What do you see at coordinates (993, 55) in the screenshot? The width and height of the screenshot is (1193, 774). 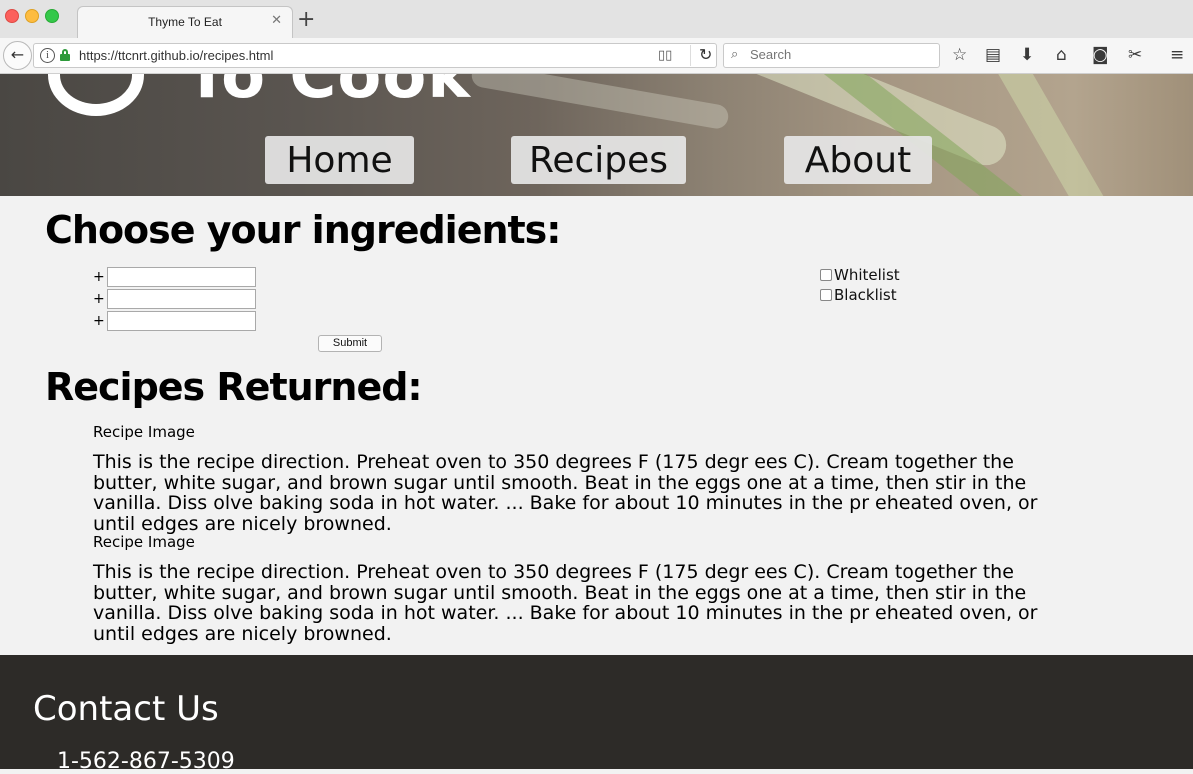 I see `reading-list-icon: ▤` at bounding box center [993, 55].